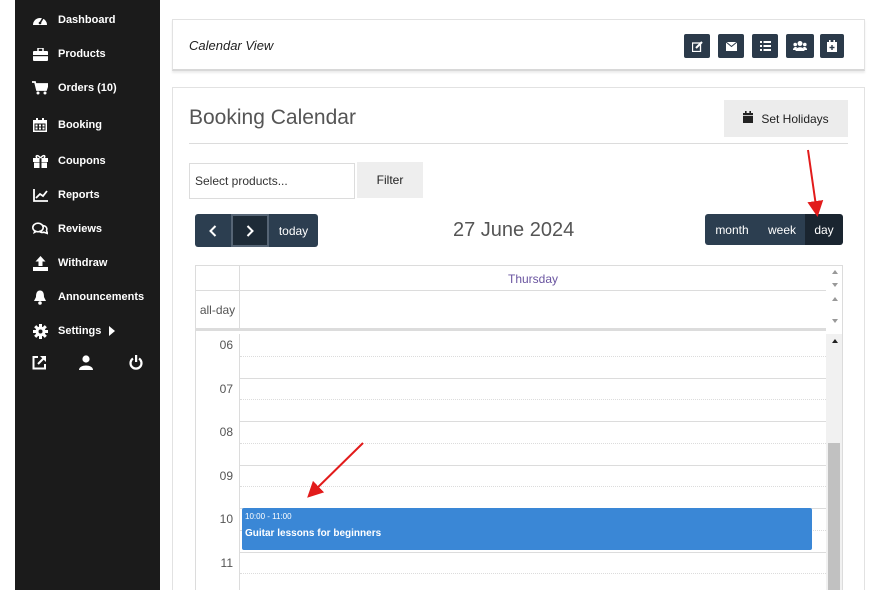  I want to click on filter-button: Filter, so click(390, 180).